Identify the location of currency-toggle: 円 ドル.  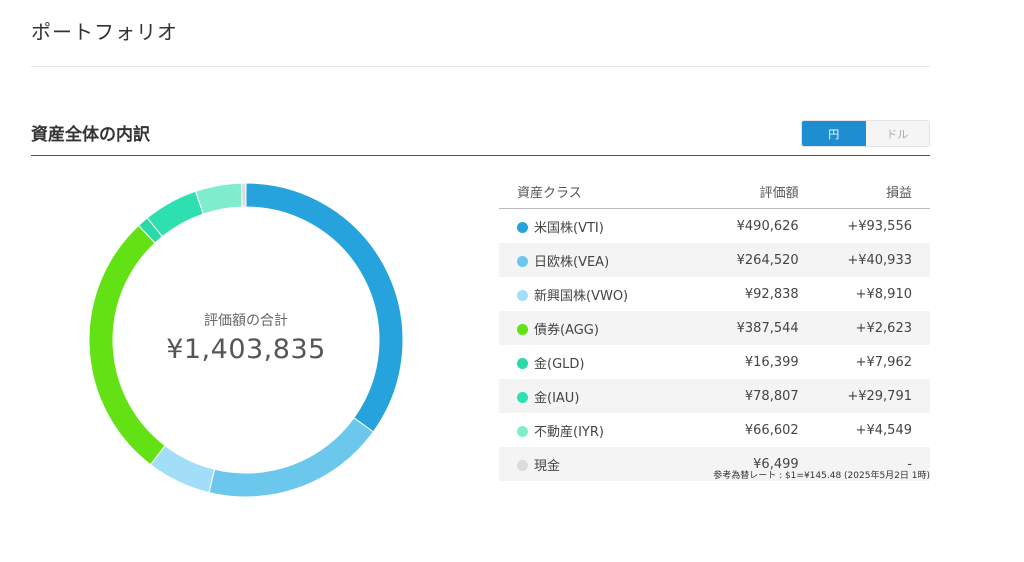
(865, 133).